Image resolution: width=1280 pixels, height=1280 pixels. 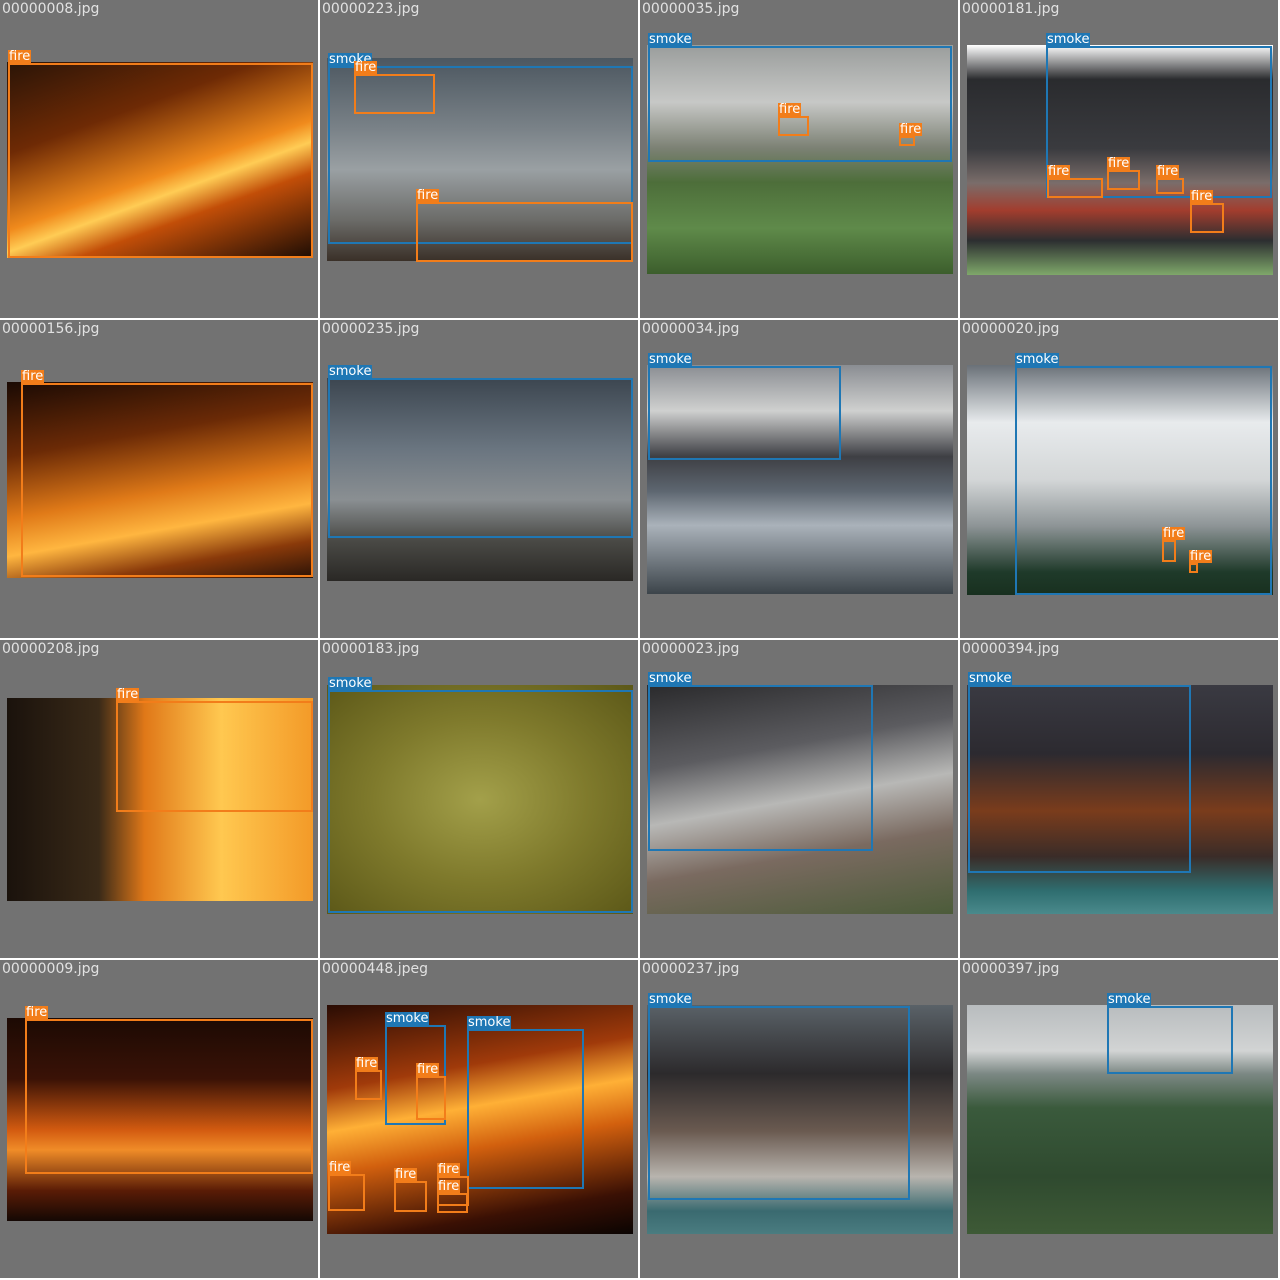 What do you see at coordinates (1011, 9) in the screenshot?
I see `tile-filename: 00000181.jpg` at bounding box center [1011, 9].